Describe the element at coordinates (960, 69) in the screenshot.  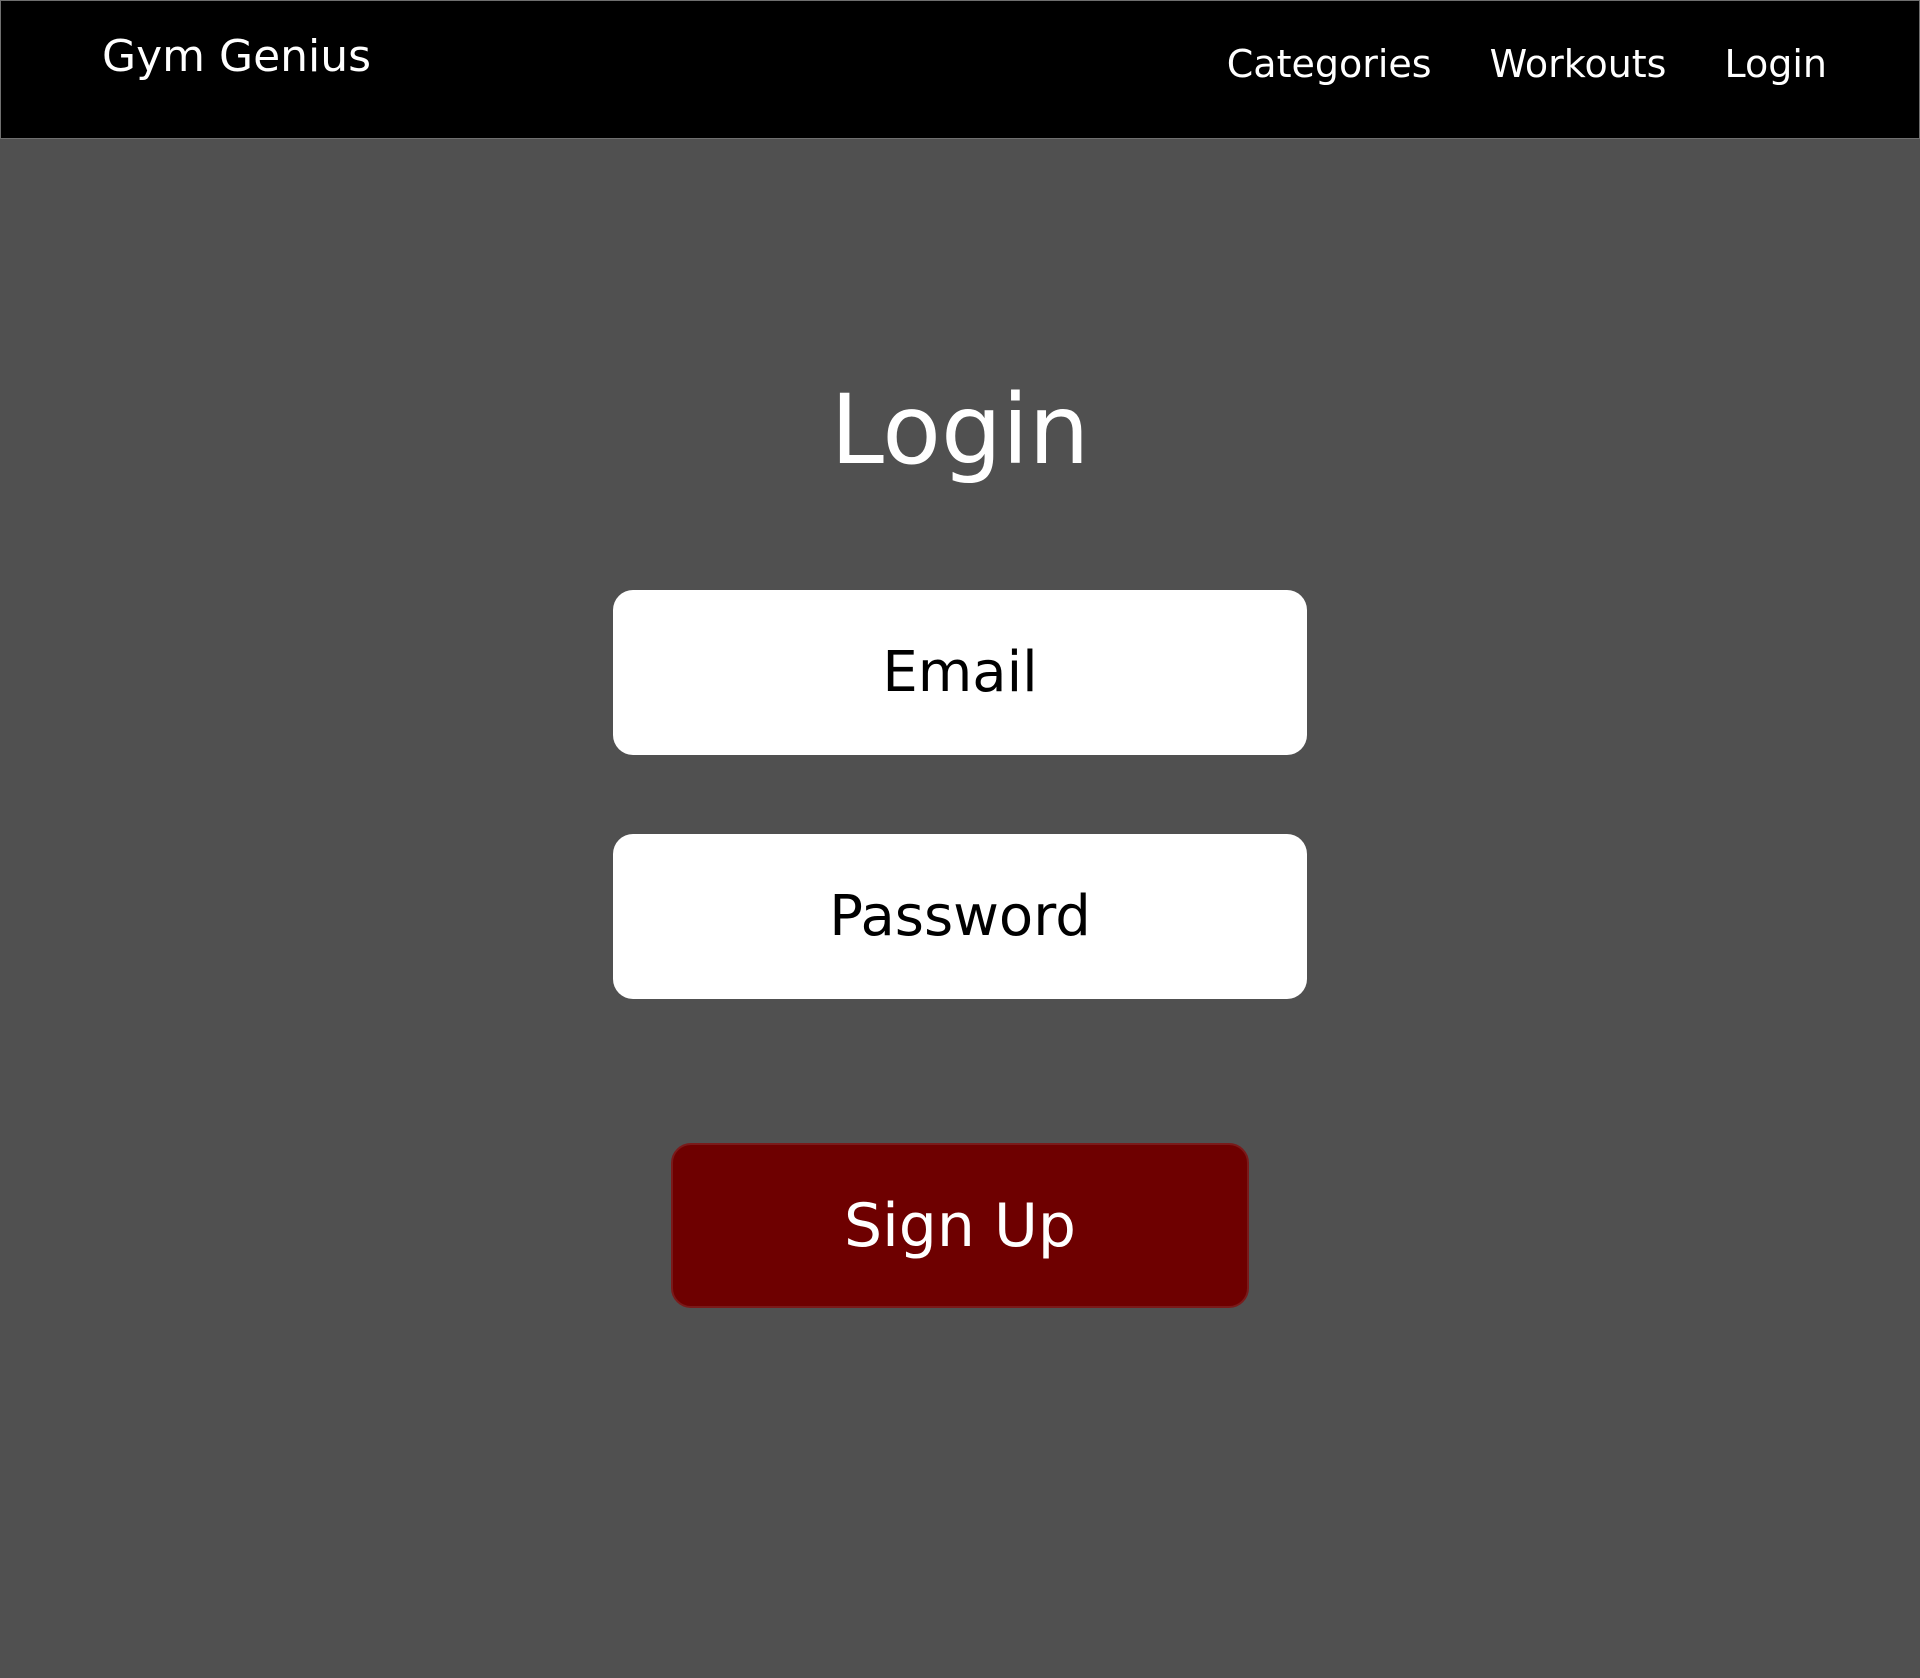
I see `navbar: Gym Genius Categories Workouts Login` at that location.